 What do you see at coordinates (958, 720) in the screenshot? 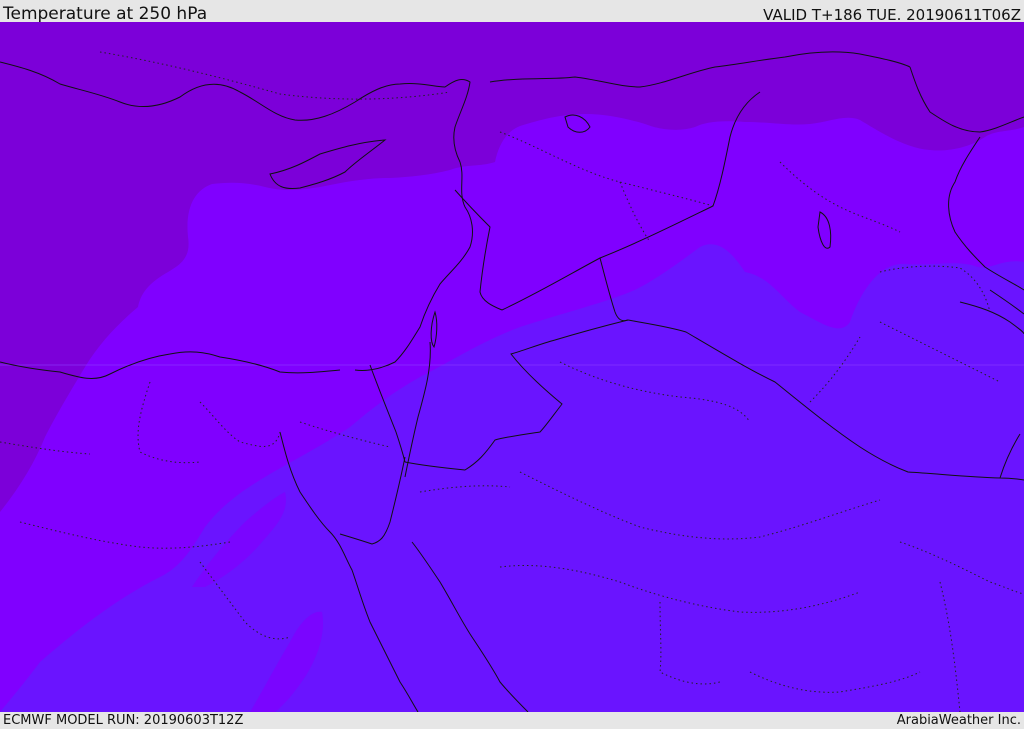
I see `credit-label: ArabiaWeather Inc.` at bounding box center [958, 720].